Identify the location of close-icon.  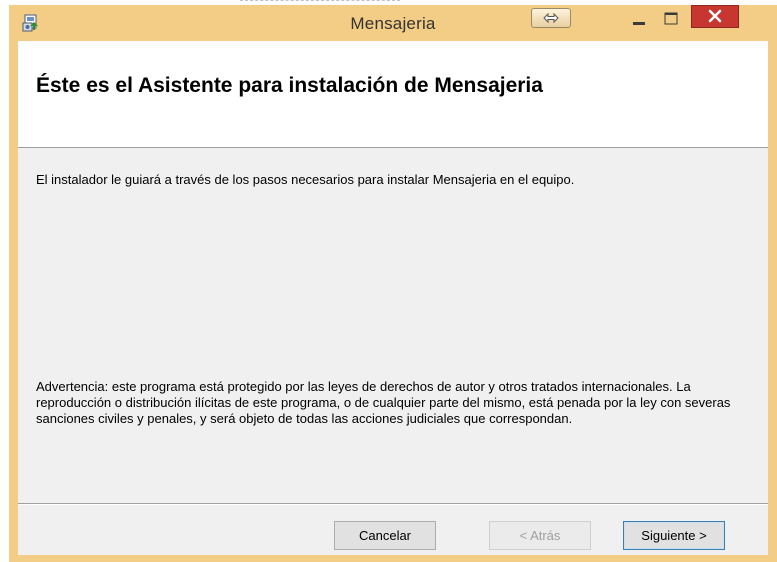
(715, 16).